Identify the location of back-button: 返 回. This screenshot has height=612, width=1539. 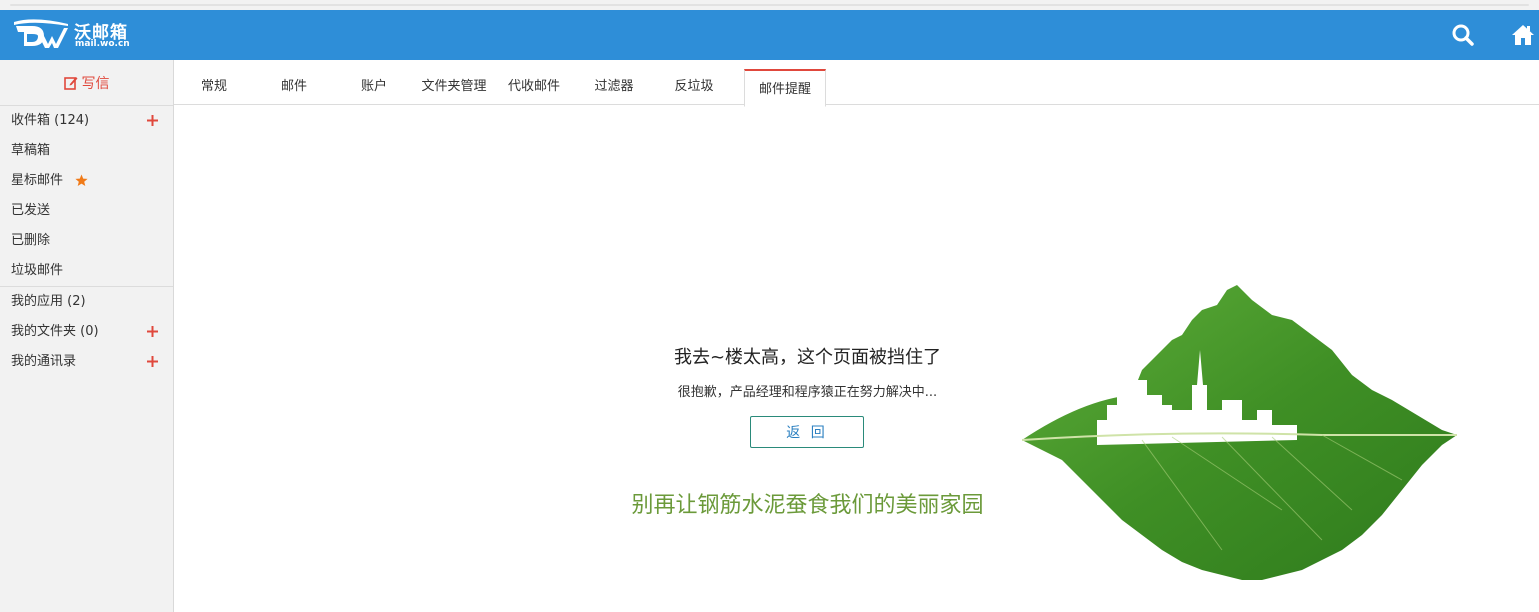
(807, 432).